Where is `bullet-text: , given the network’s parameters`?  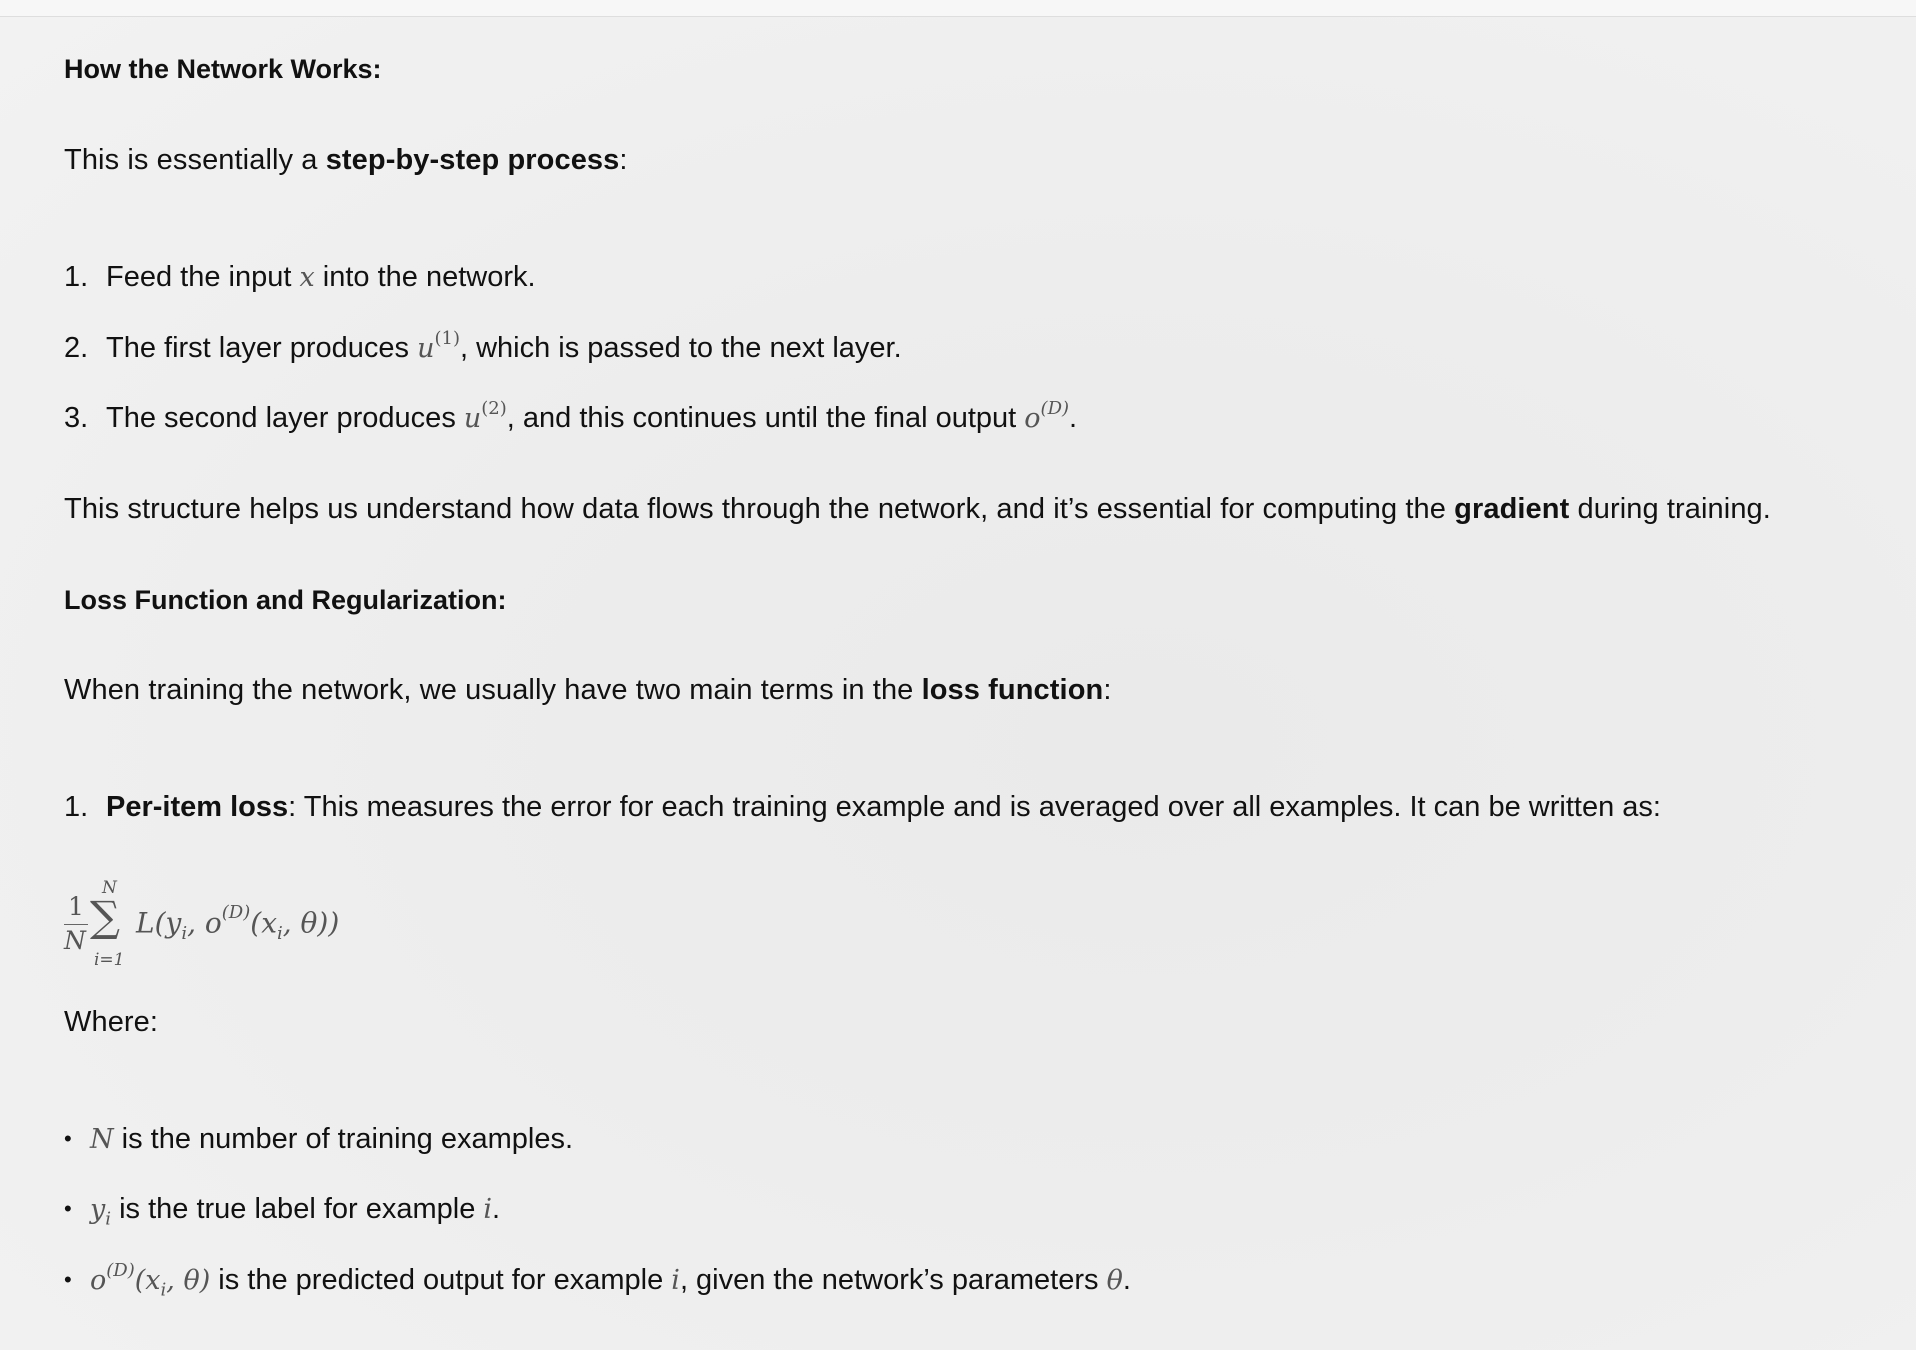
bullet-text: , given the network’s parameters is located at coordinates (893, 1280).